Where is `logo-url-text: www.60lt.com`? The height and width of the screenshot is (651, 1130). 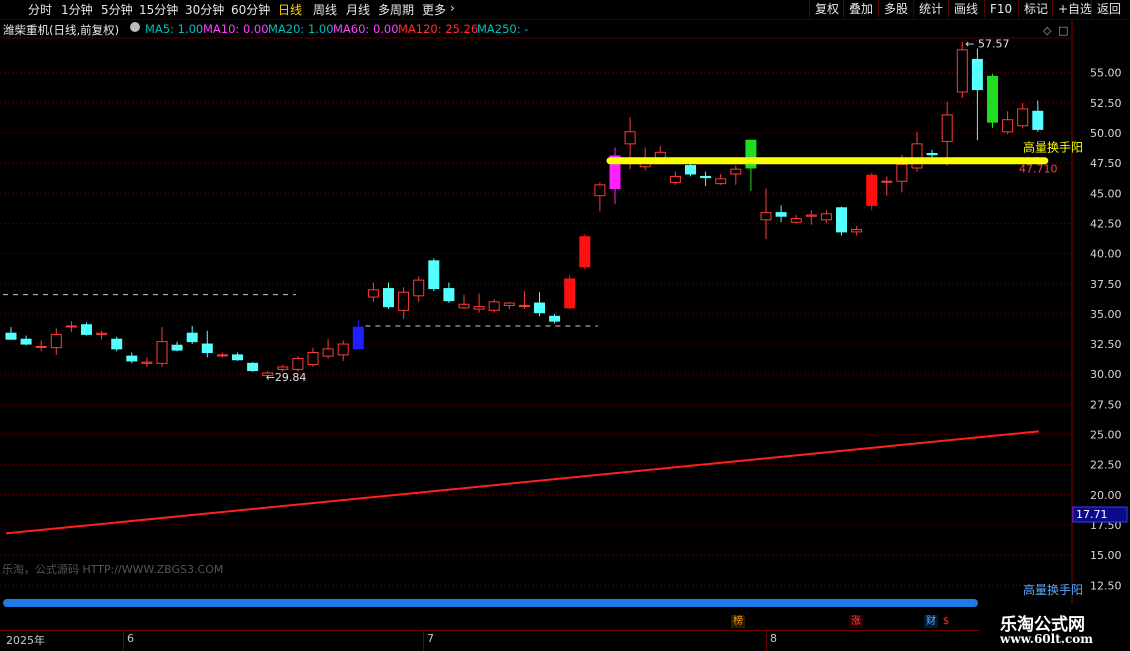
logo-url-text: www.60lt.com is located at coordinates (1046, 639).